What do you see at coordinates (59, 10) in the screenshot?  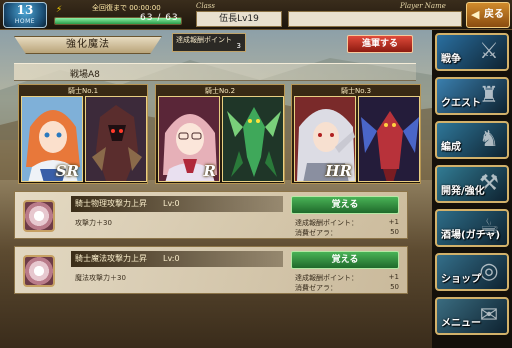 I see `stamina-icon: ⚡` at bounding box center [59, 10].